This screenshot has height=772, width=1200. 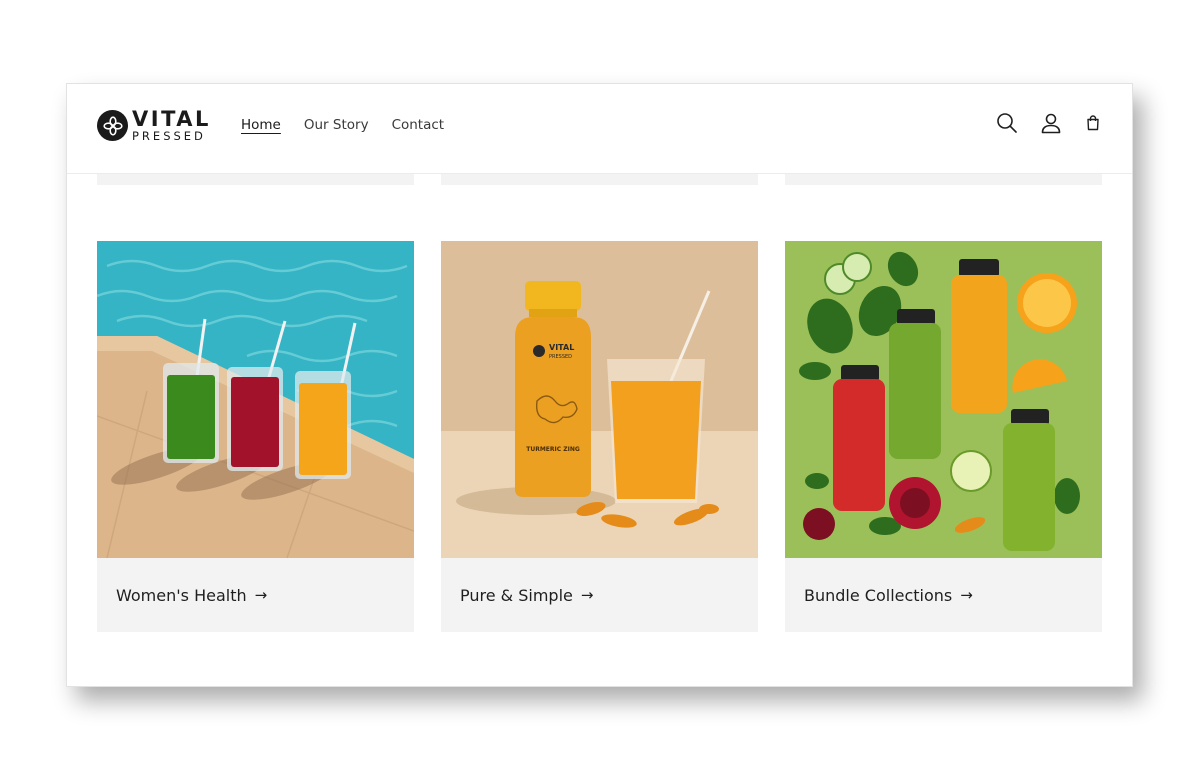 I want to click on account-icon, so click(x=1051, y=123).